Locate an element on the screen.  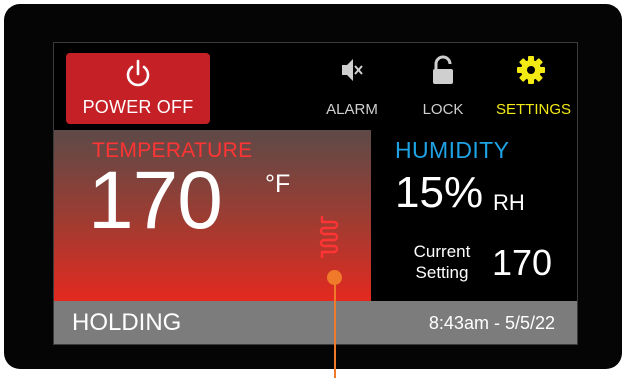
humidity-value: 15% is located at coordinates (439, 192).